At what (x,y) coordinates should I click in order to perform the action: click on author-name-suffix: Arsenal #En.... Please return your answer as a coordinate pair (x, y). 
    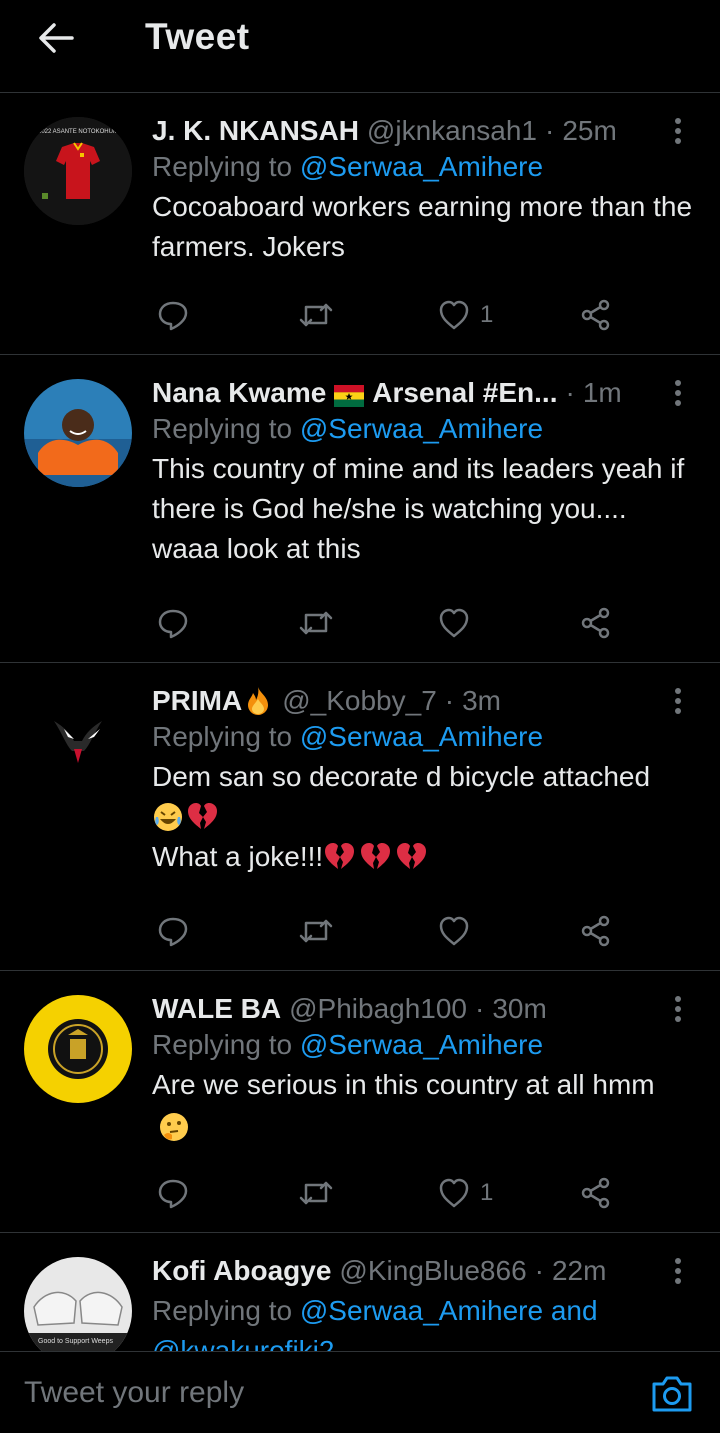
    Looking at the image, I should click on (464, 393).